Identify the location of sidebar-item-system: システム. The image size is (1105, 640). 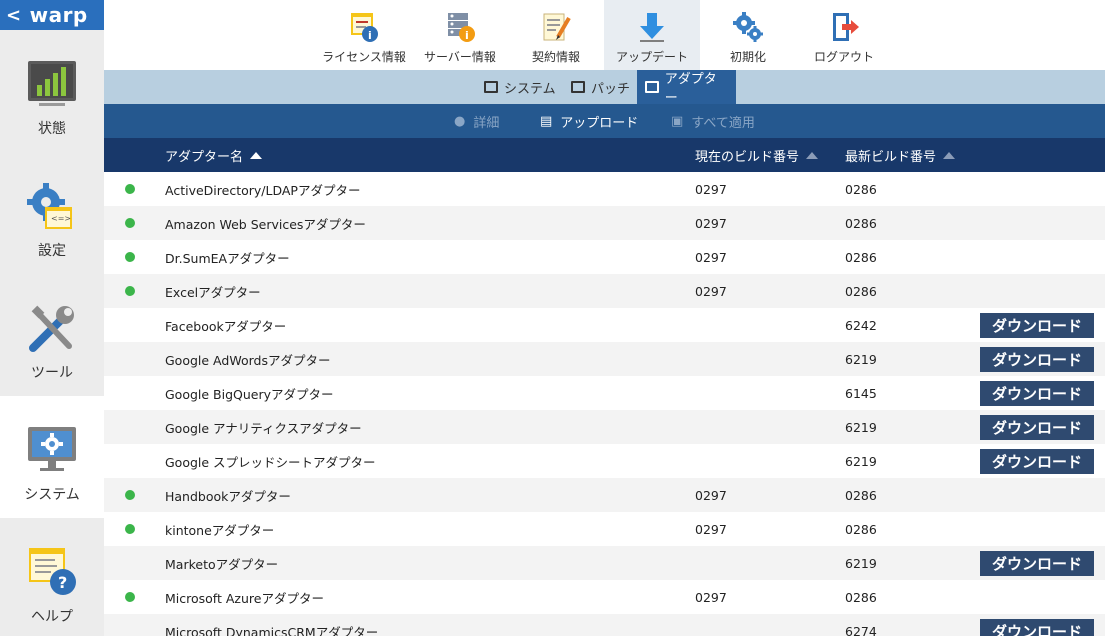
(52, 457).